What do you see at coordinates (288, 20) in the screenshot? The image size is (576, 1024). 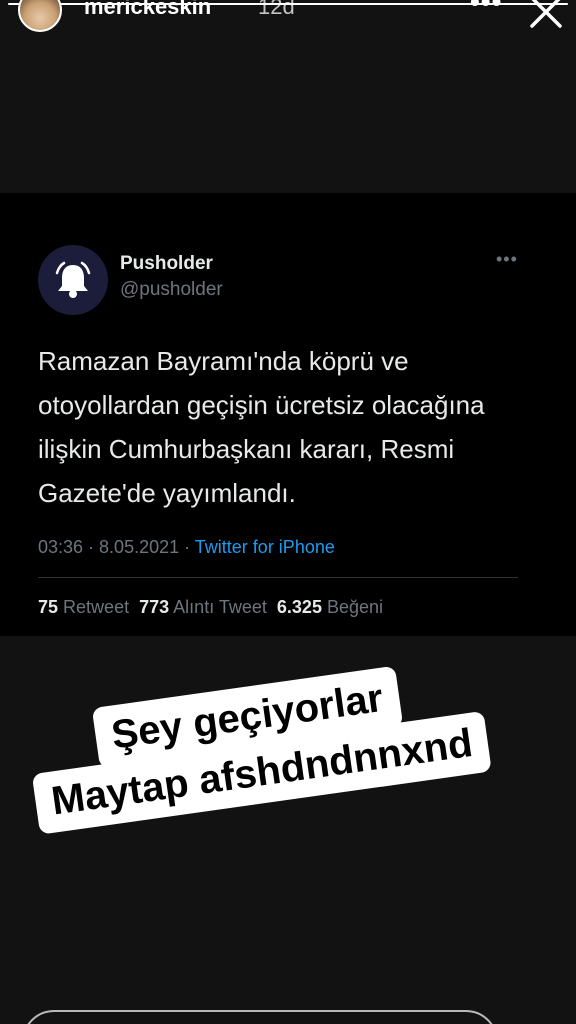 I see `story-header: merickeskin 12d •••` at bounding box center [288, 20].